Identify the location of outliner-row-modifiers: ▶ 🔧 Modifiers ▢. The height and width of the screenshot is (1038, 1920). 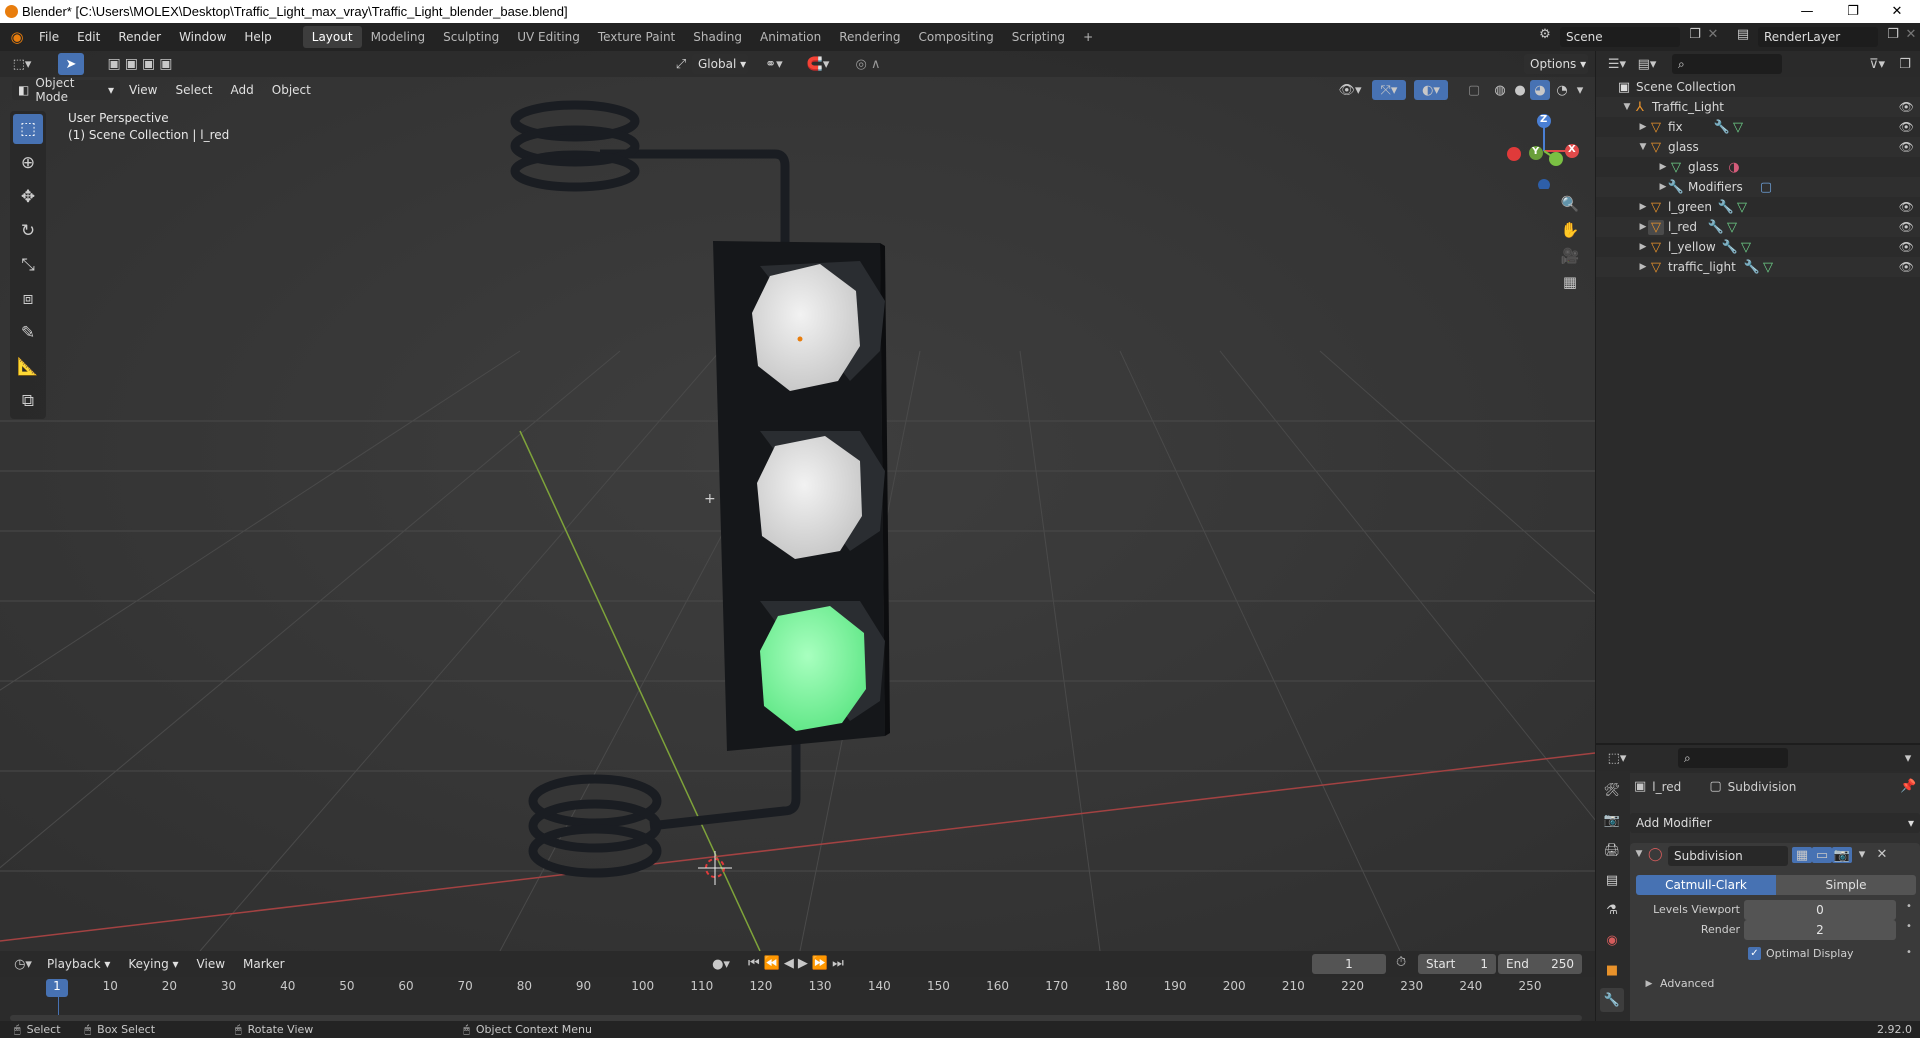
(1758, 187).